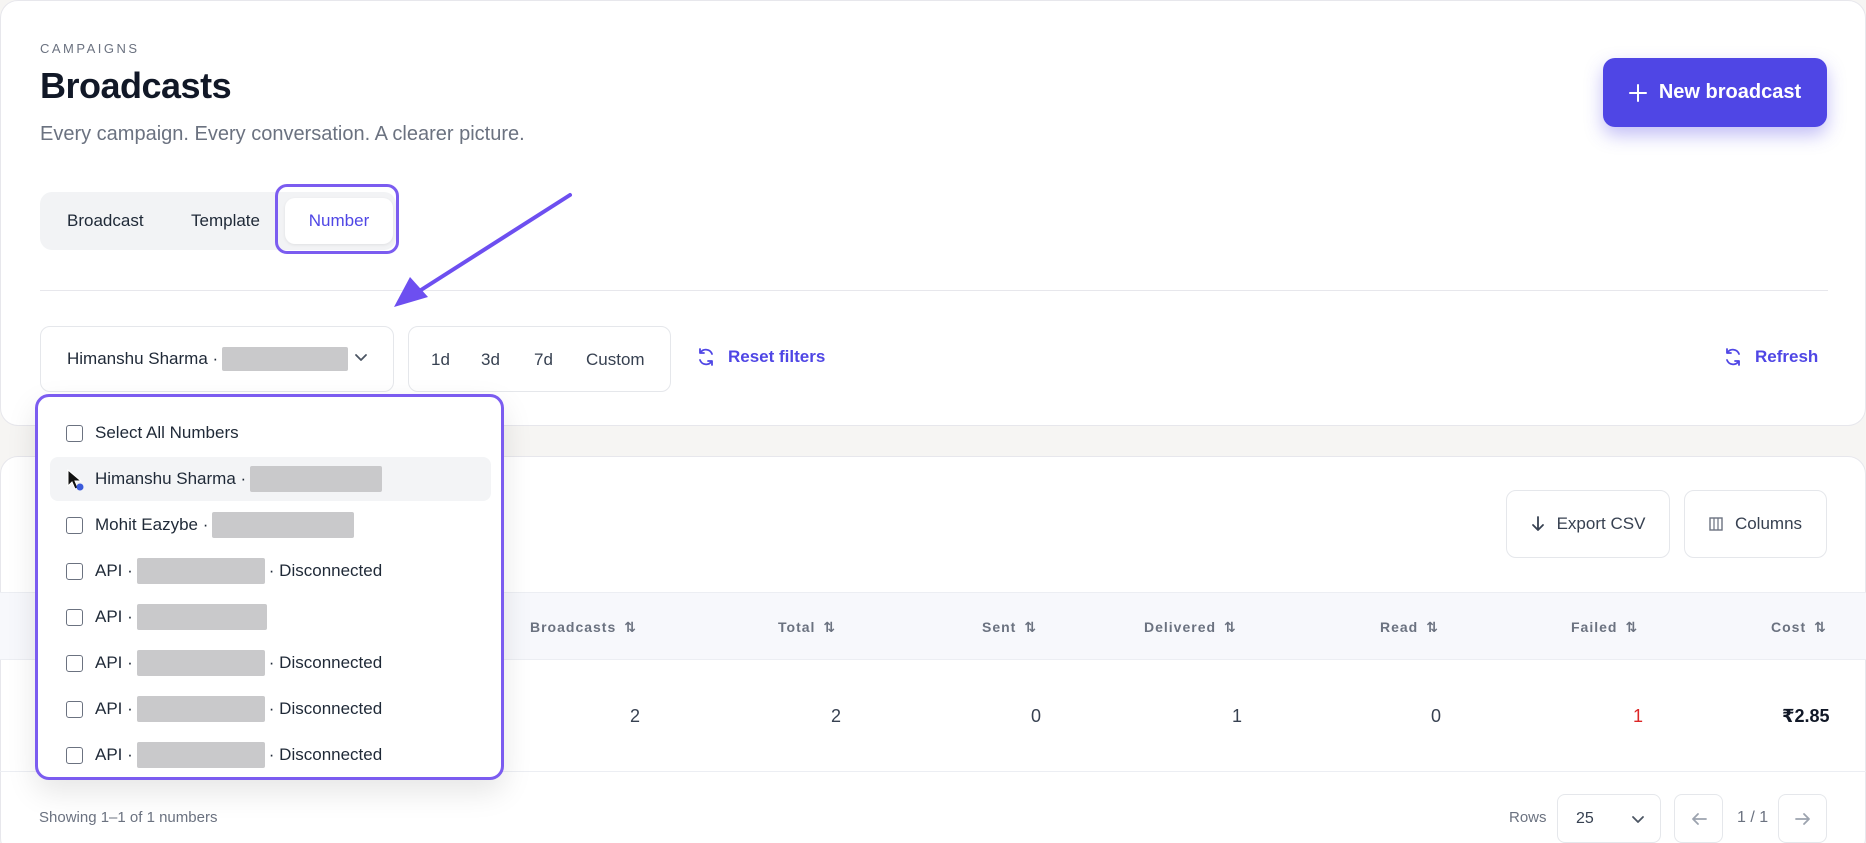  Describe the element at coordinates (1601, 523) in the screenshot. I see `export-csv-label: Export CSV` at that location.